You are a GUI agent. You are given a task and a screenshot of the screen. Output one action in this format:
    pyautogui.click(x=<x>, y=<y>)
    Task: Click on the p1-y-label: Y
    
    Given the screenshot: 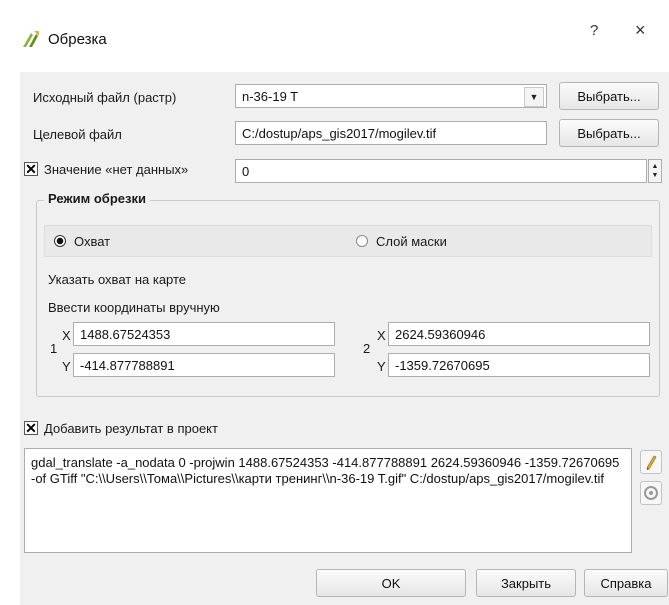 What is the action you would take?
    pyautogui.click(x=66, y=366)
    